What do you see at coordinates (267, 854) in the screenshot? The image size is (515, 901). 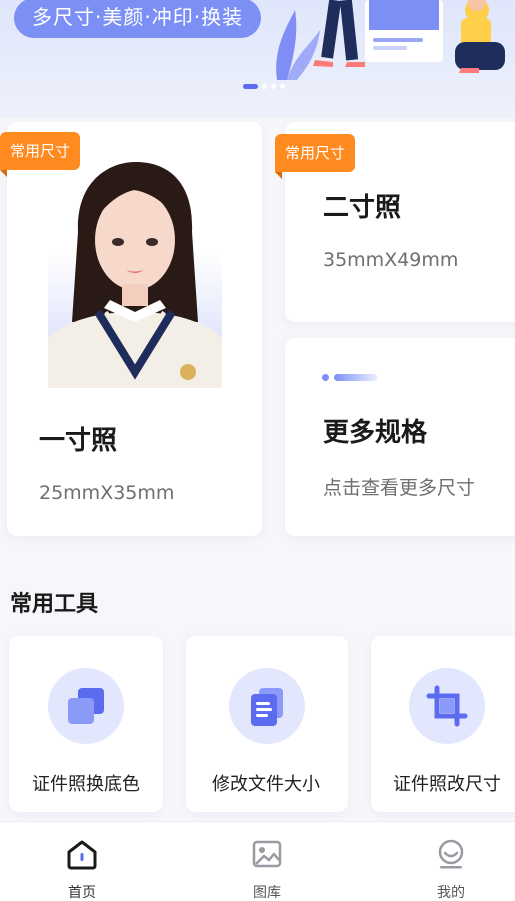 I see `gallery-icon` at bounding box center [267, 854].